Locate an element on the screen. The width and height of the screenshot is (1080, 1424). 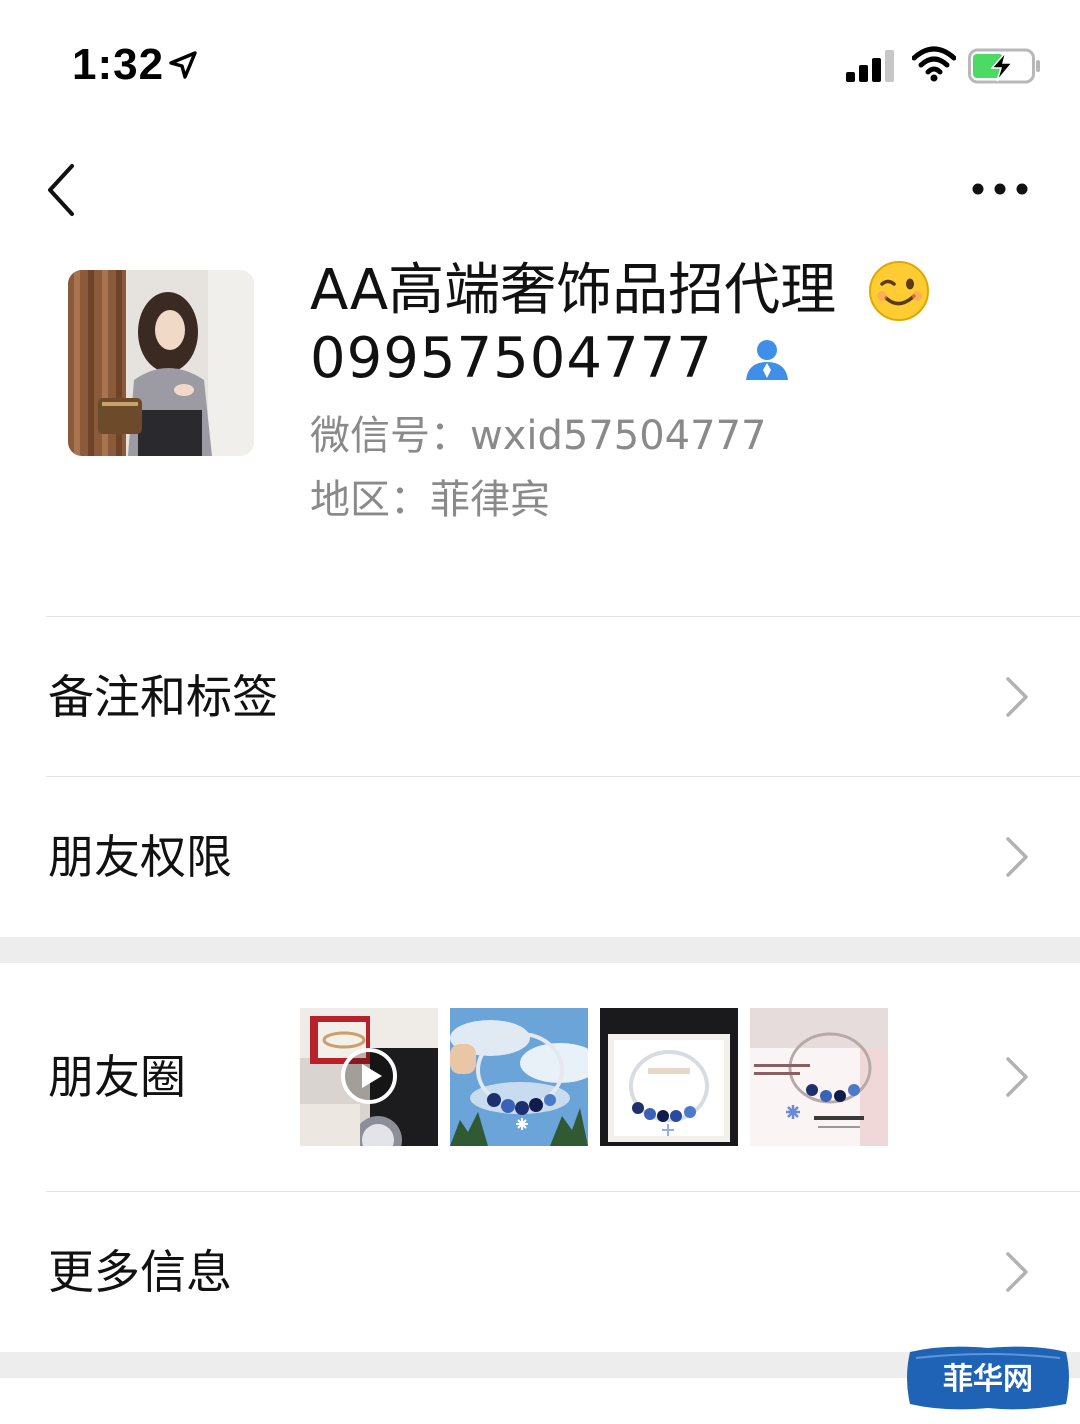
moments-thumb-bracelet-box is located at coordinates (669, 1077).